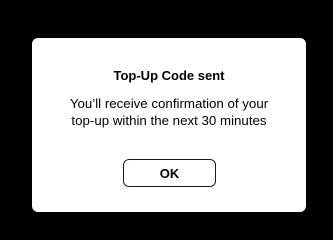 The height and width of the screenshot is (240, 333). I want to click on dialog-title: Top-Up Code sent, so click(169, 75).